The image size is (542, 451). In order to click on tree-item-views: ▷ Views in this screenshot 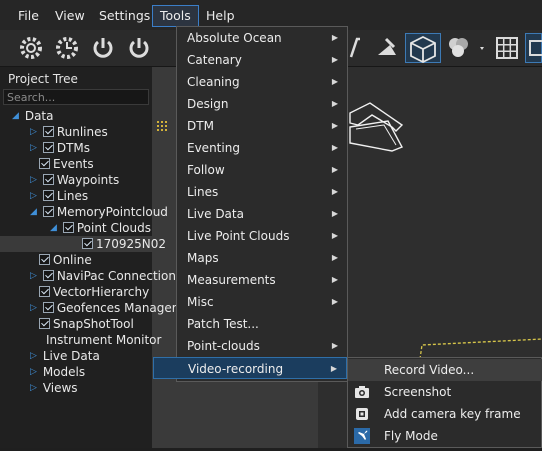, I will do `click(53, 388)`.